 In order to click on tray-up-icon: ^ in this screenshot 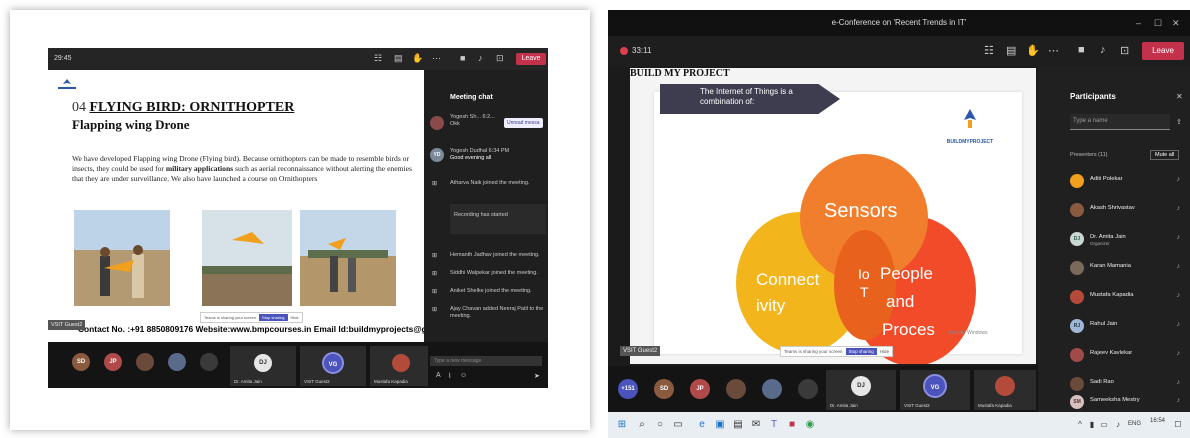, I will do `click(1080, 425)`.